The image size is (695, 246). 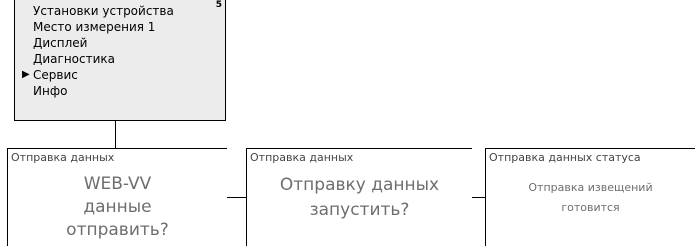 What do you see at coordinates (359, 185) in the screenshot?
I see `panel-message-line: Отправку данных` at bounding box center [359, 185].